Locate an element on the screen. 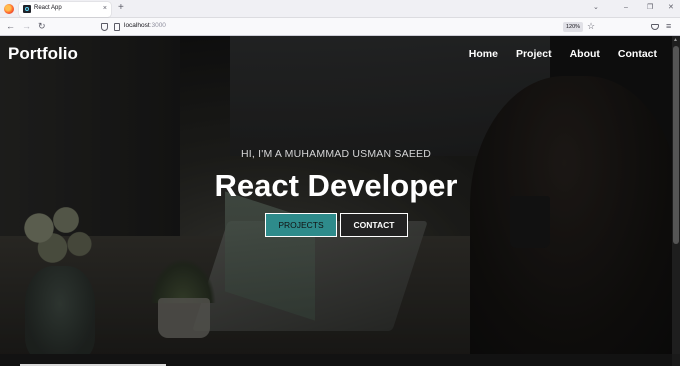 This screenshot has width=680, height=366. page-icon is located at coordinates (117, 27).